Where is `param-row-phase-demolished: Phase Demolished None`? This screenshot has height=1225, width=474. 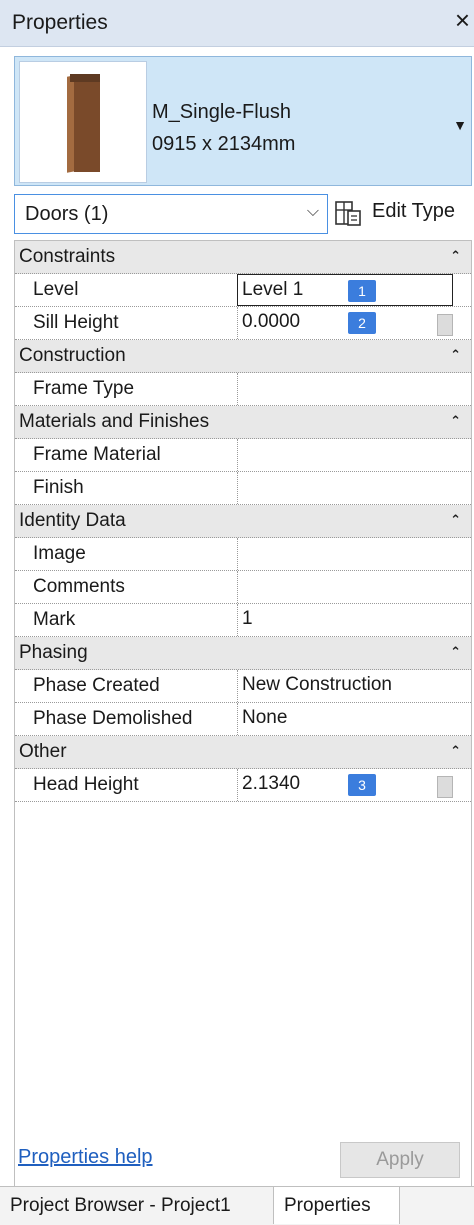
param-row-phase-demolished: Phase Demolished None is located at coordinates (243, 719).